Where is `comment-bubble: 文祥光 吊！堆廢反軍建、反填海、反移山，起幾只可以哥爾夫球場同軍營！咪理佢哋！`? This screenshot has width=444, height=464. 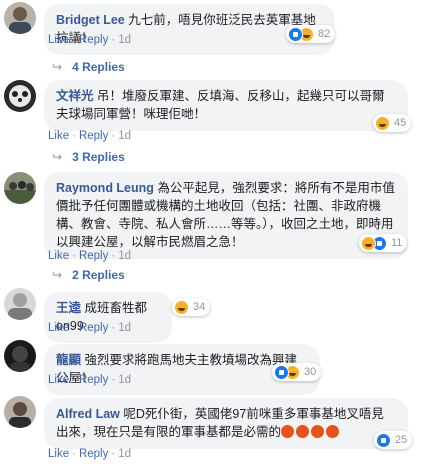 comment-bubble: 文祥光 吊！堆廢反軍建、反填海、反移山，起幾只可以哥爾夫球場同軍營！咪理佢哋！ is located at coordinates (226, 105).